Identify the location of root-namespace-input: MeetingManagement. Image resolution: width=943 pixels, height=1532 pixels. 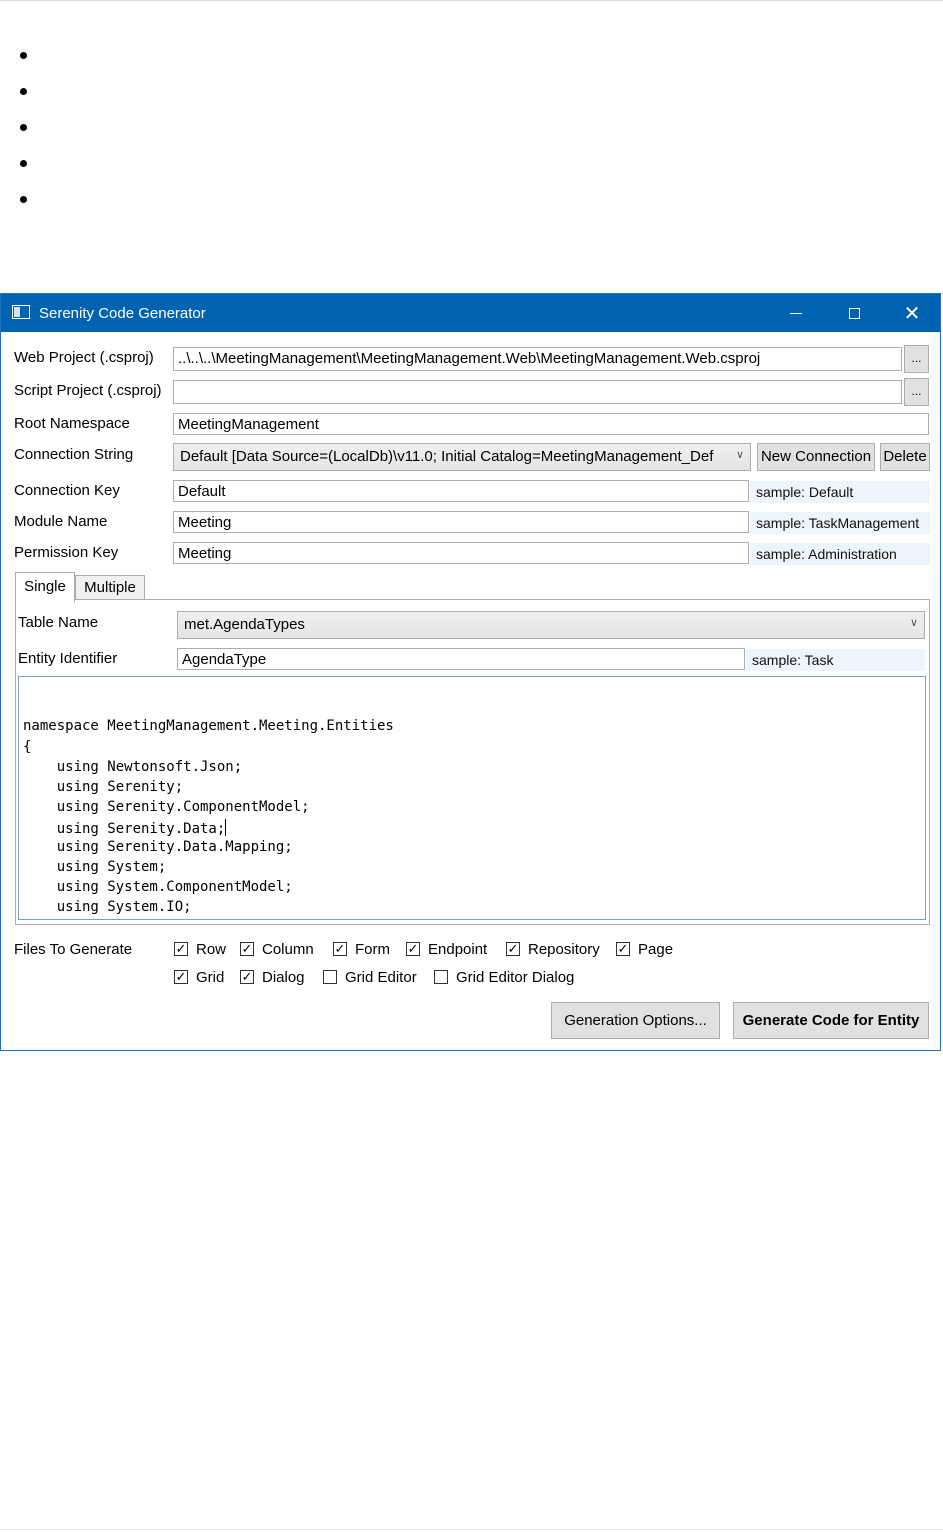
(551, 424).